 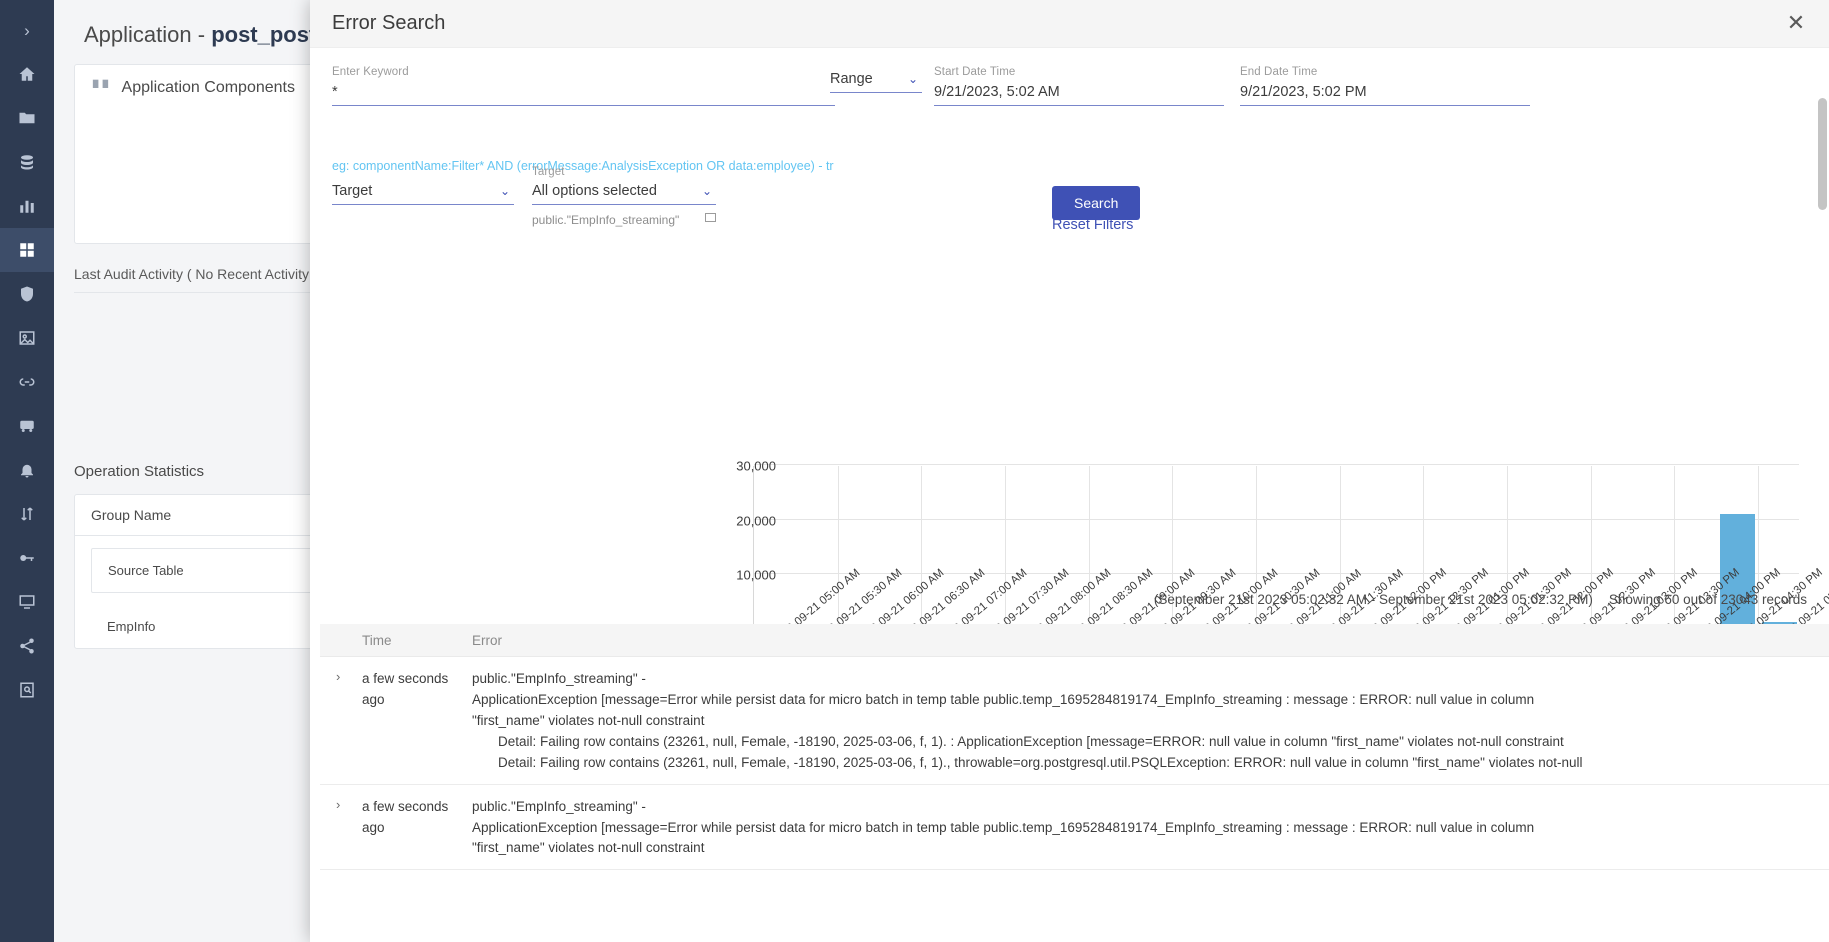 I want to click on chart-y-tick: 20,000, so click(x=756, y=521).